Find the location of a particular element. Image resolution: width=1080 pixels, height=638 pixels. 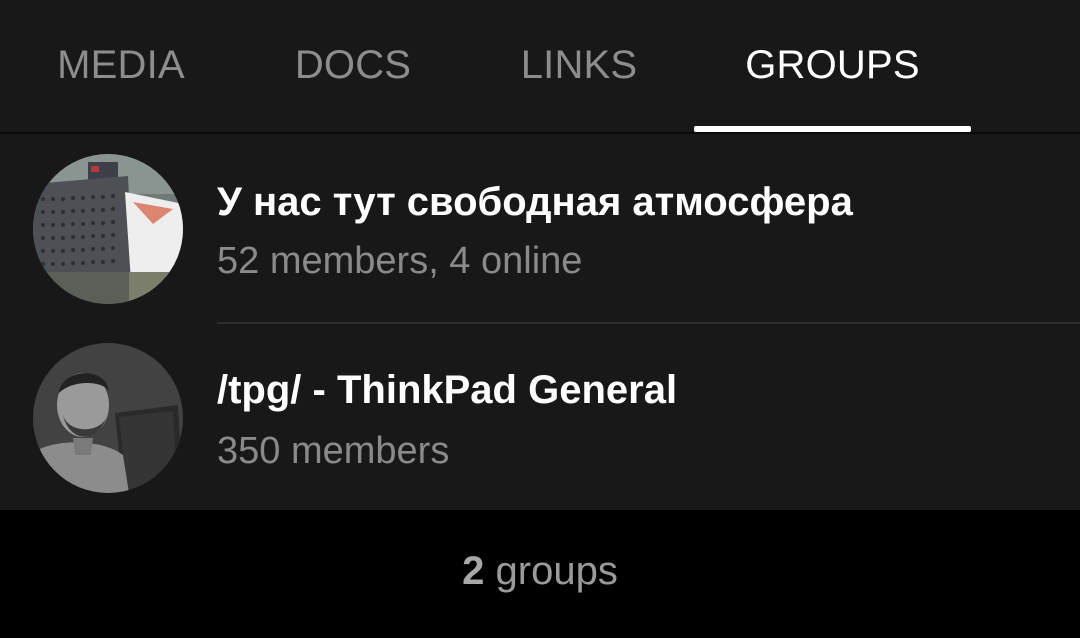

man-with-laptop-photo-icon is located at coordinates (108, 418).